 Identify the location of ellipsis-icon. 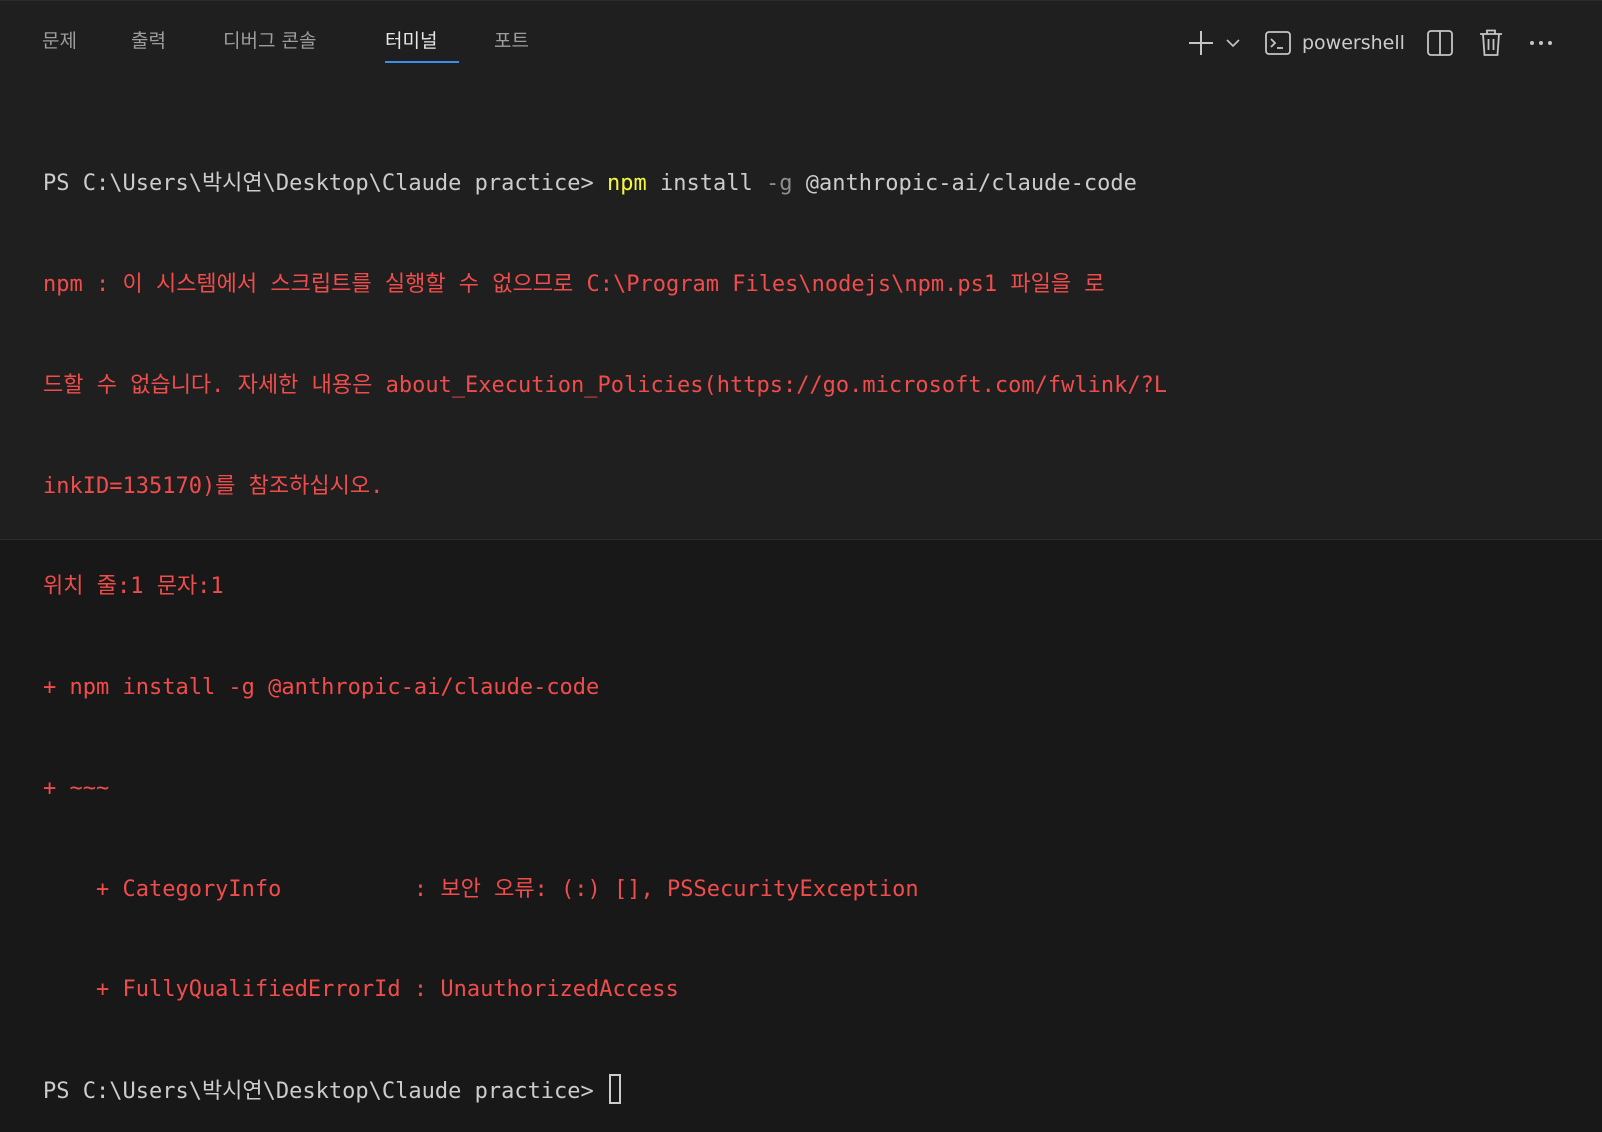
(1541, 43).